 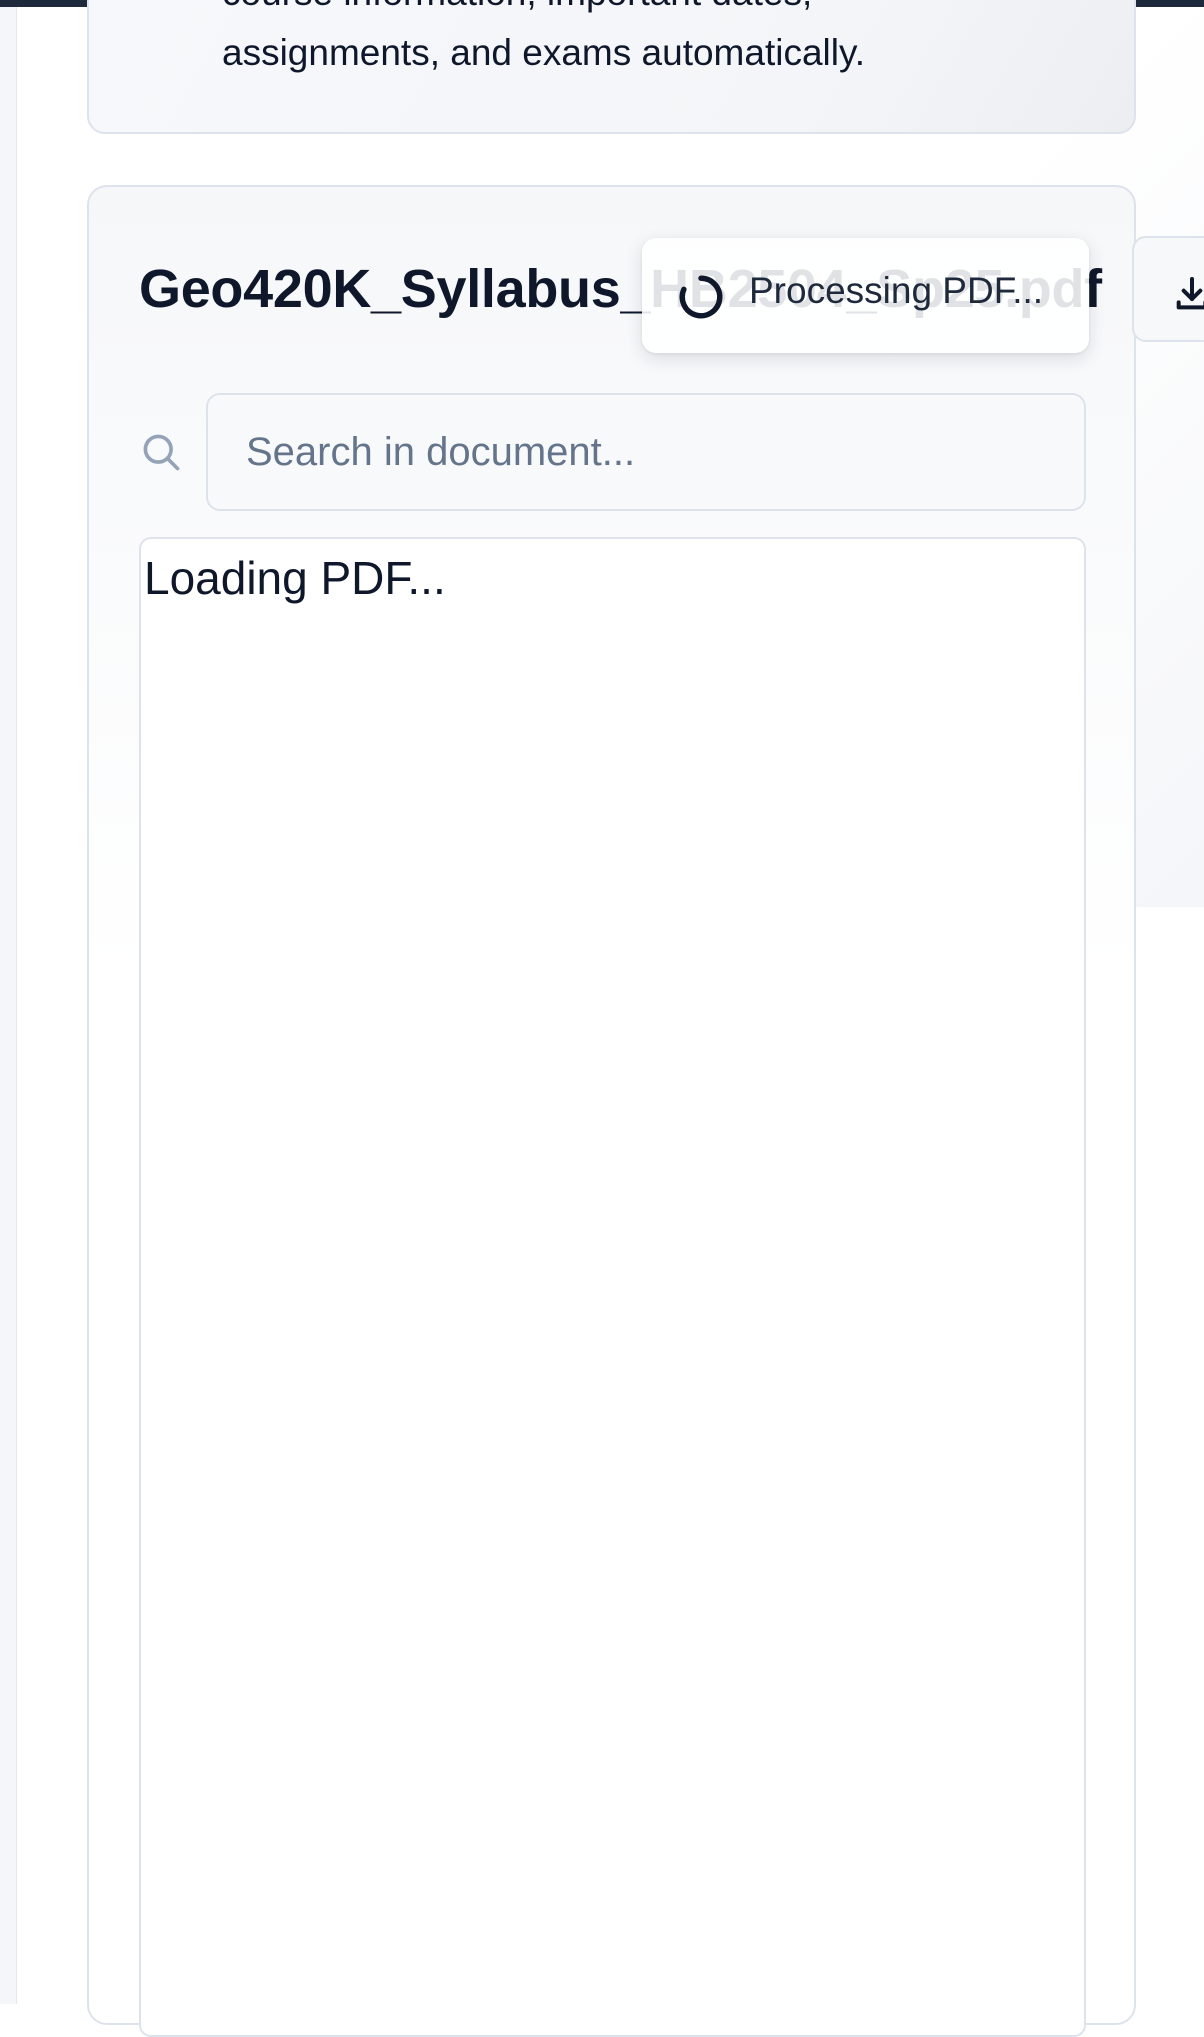 I want to click on download-button, so click(x=1168, y=289).